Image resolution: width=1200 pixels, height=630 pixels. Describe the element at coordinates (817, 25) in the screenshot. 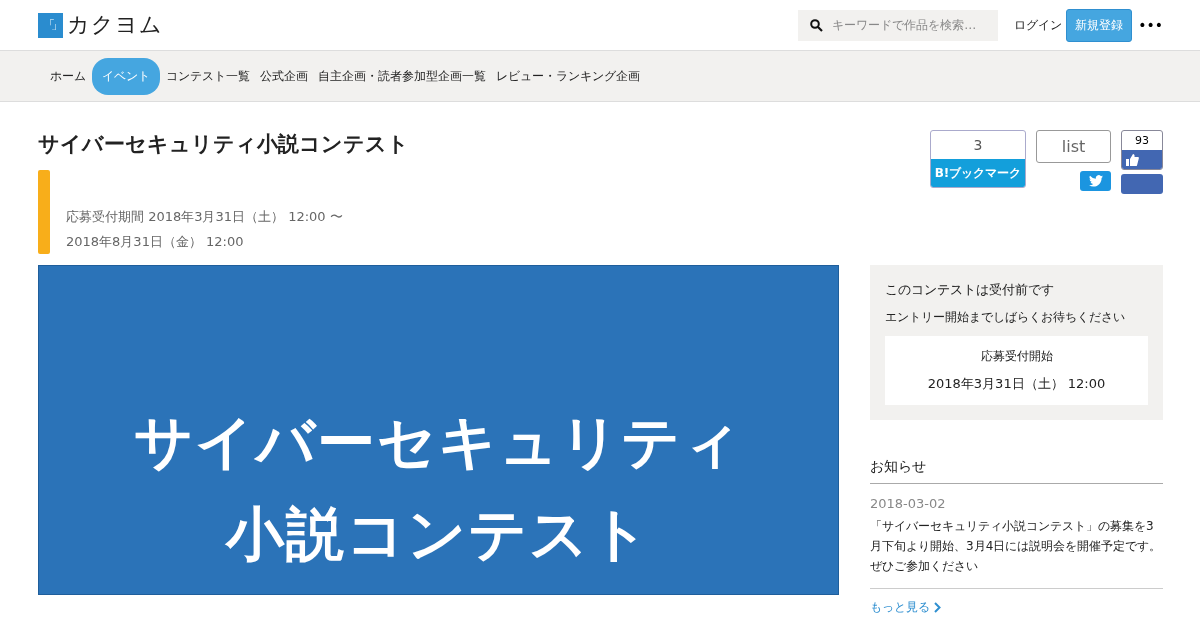

I see `search-icon` at that location.